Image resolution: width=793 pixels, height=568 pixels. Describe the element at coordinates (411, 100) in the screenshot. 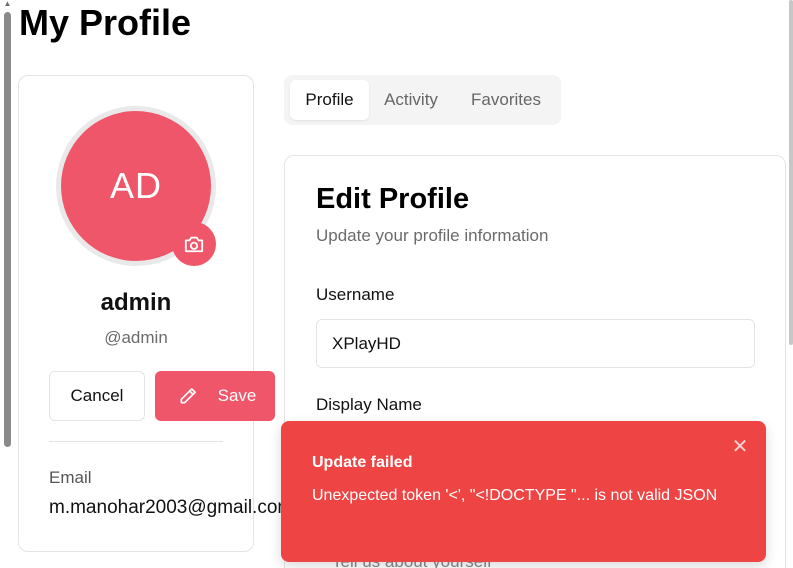

I see `tab-activity: Activity` at that location.